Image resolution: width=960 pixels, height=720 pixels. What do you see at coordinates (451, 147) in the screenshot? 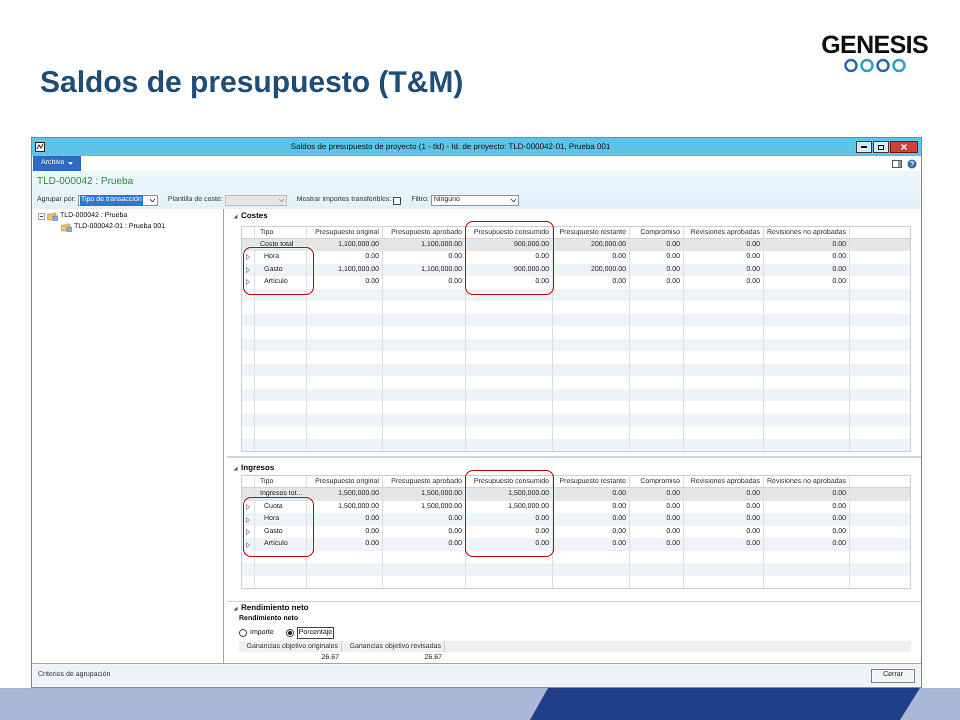
I see `window-title: Saldos de presupuesto de proyecto (1 - tld) - Id. de proyecto: TLD-000042-01, Prueba 001` at bounding box center [451, 147].